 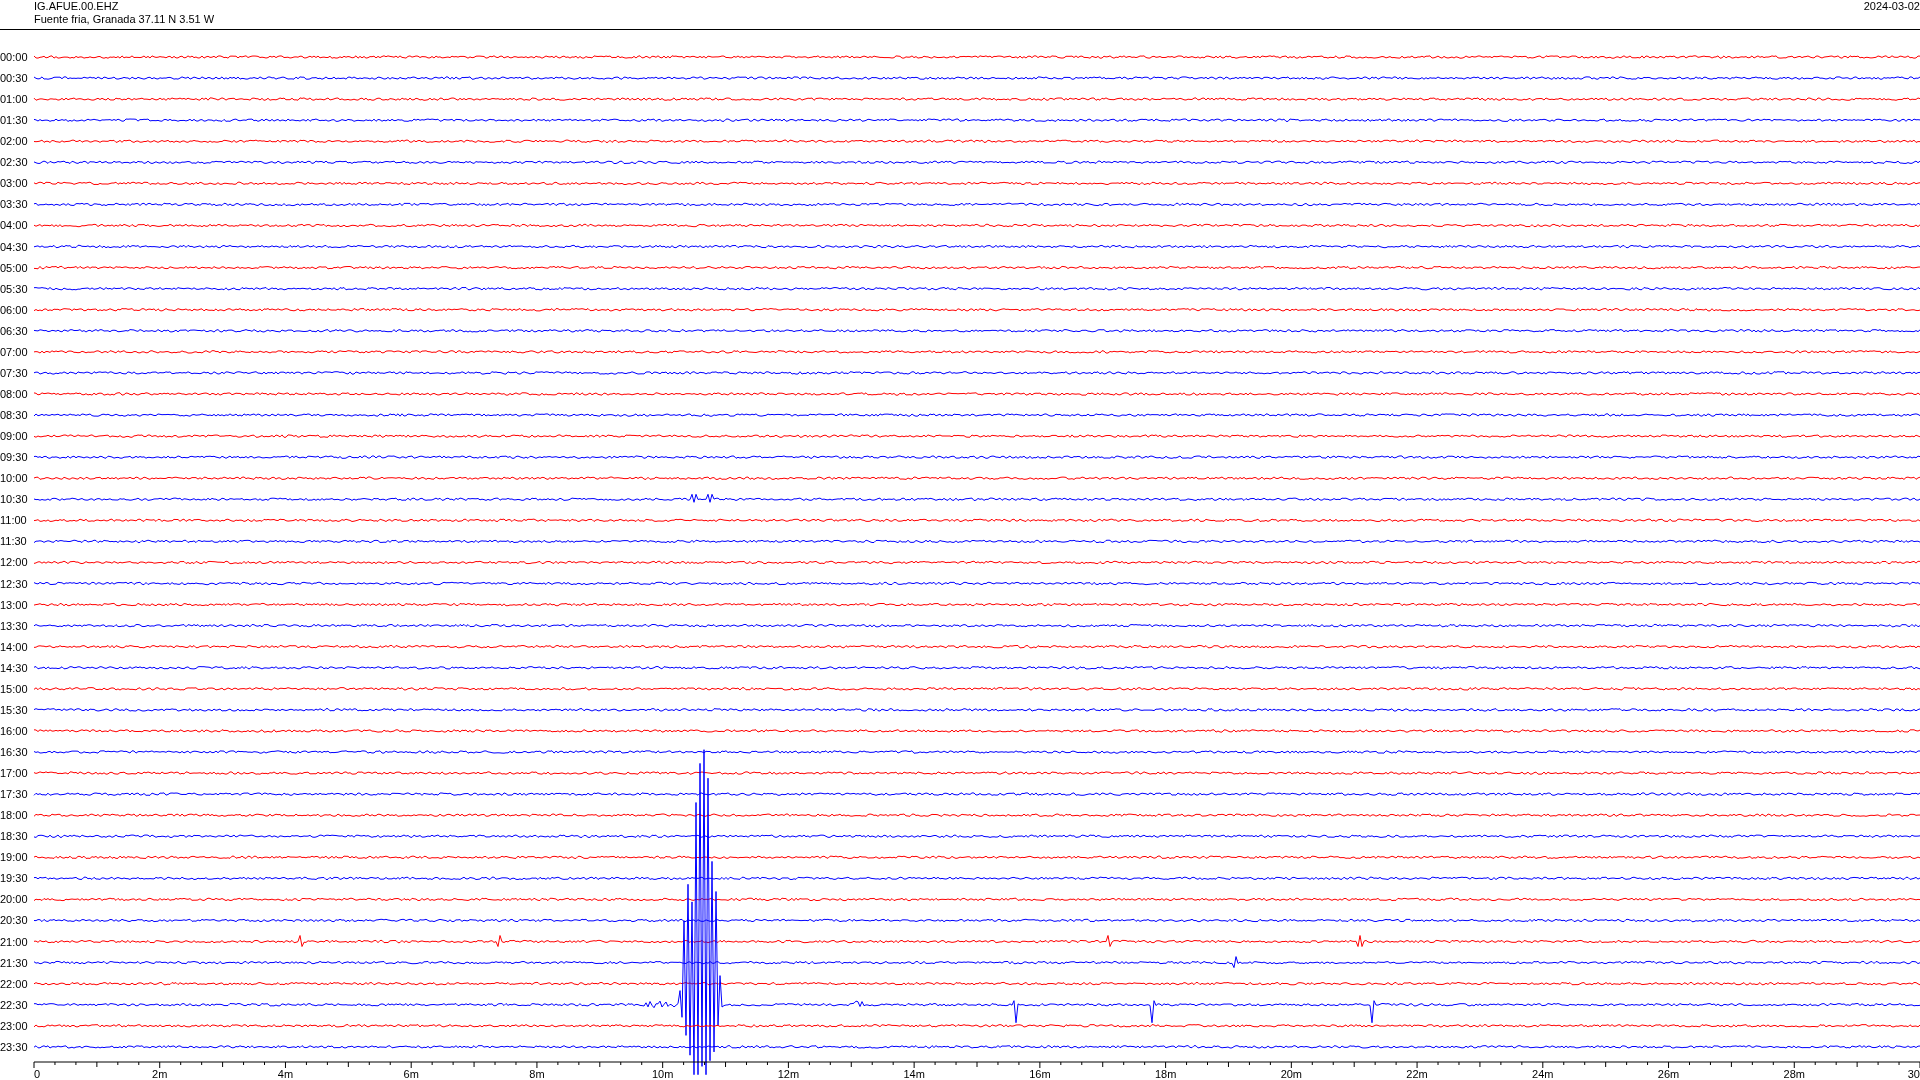 What do you see at coordinates (14, 351) in the screenshot?
I see `time-label: 07:00` at bounding box center [14, 351].